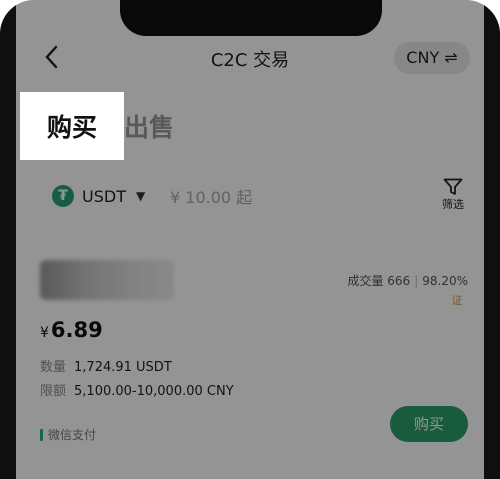  Describe the element at coordinates (53, 391) in the screenshot. I see `limit-label: 限额` at that location.